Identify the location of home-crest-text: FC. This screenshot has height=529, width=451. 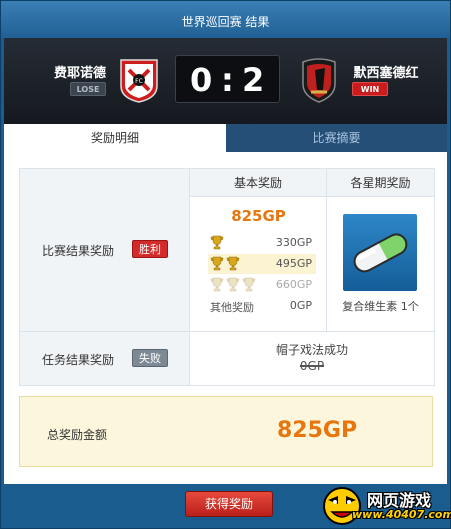
(139, 81).